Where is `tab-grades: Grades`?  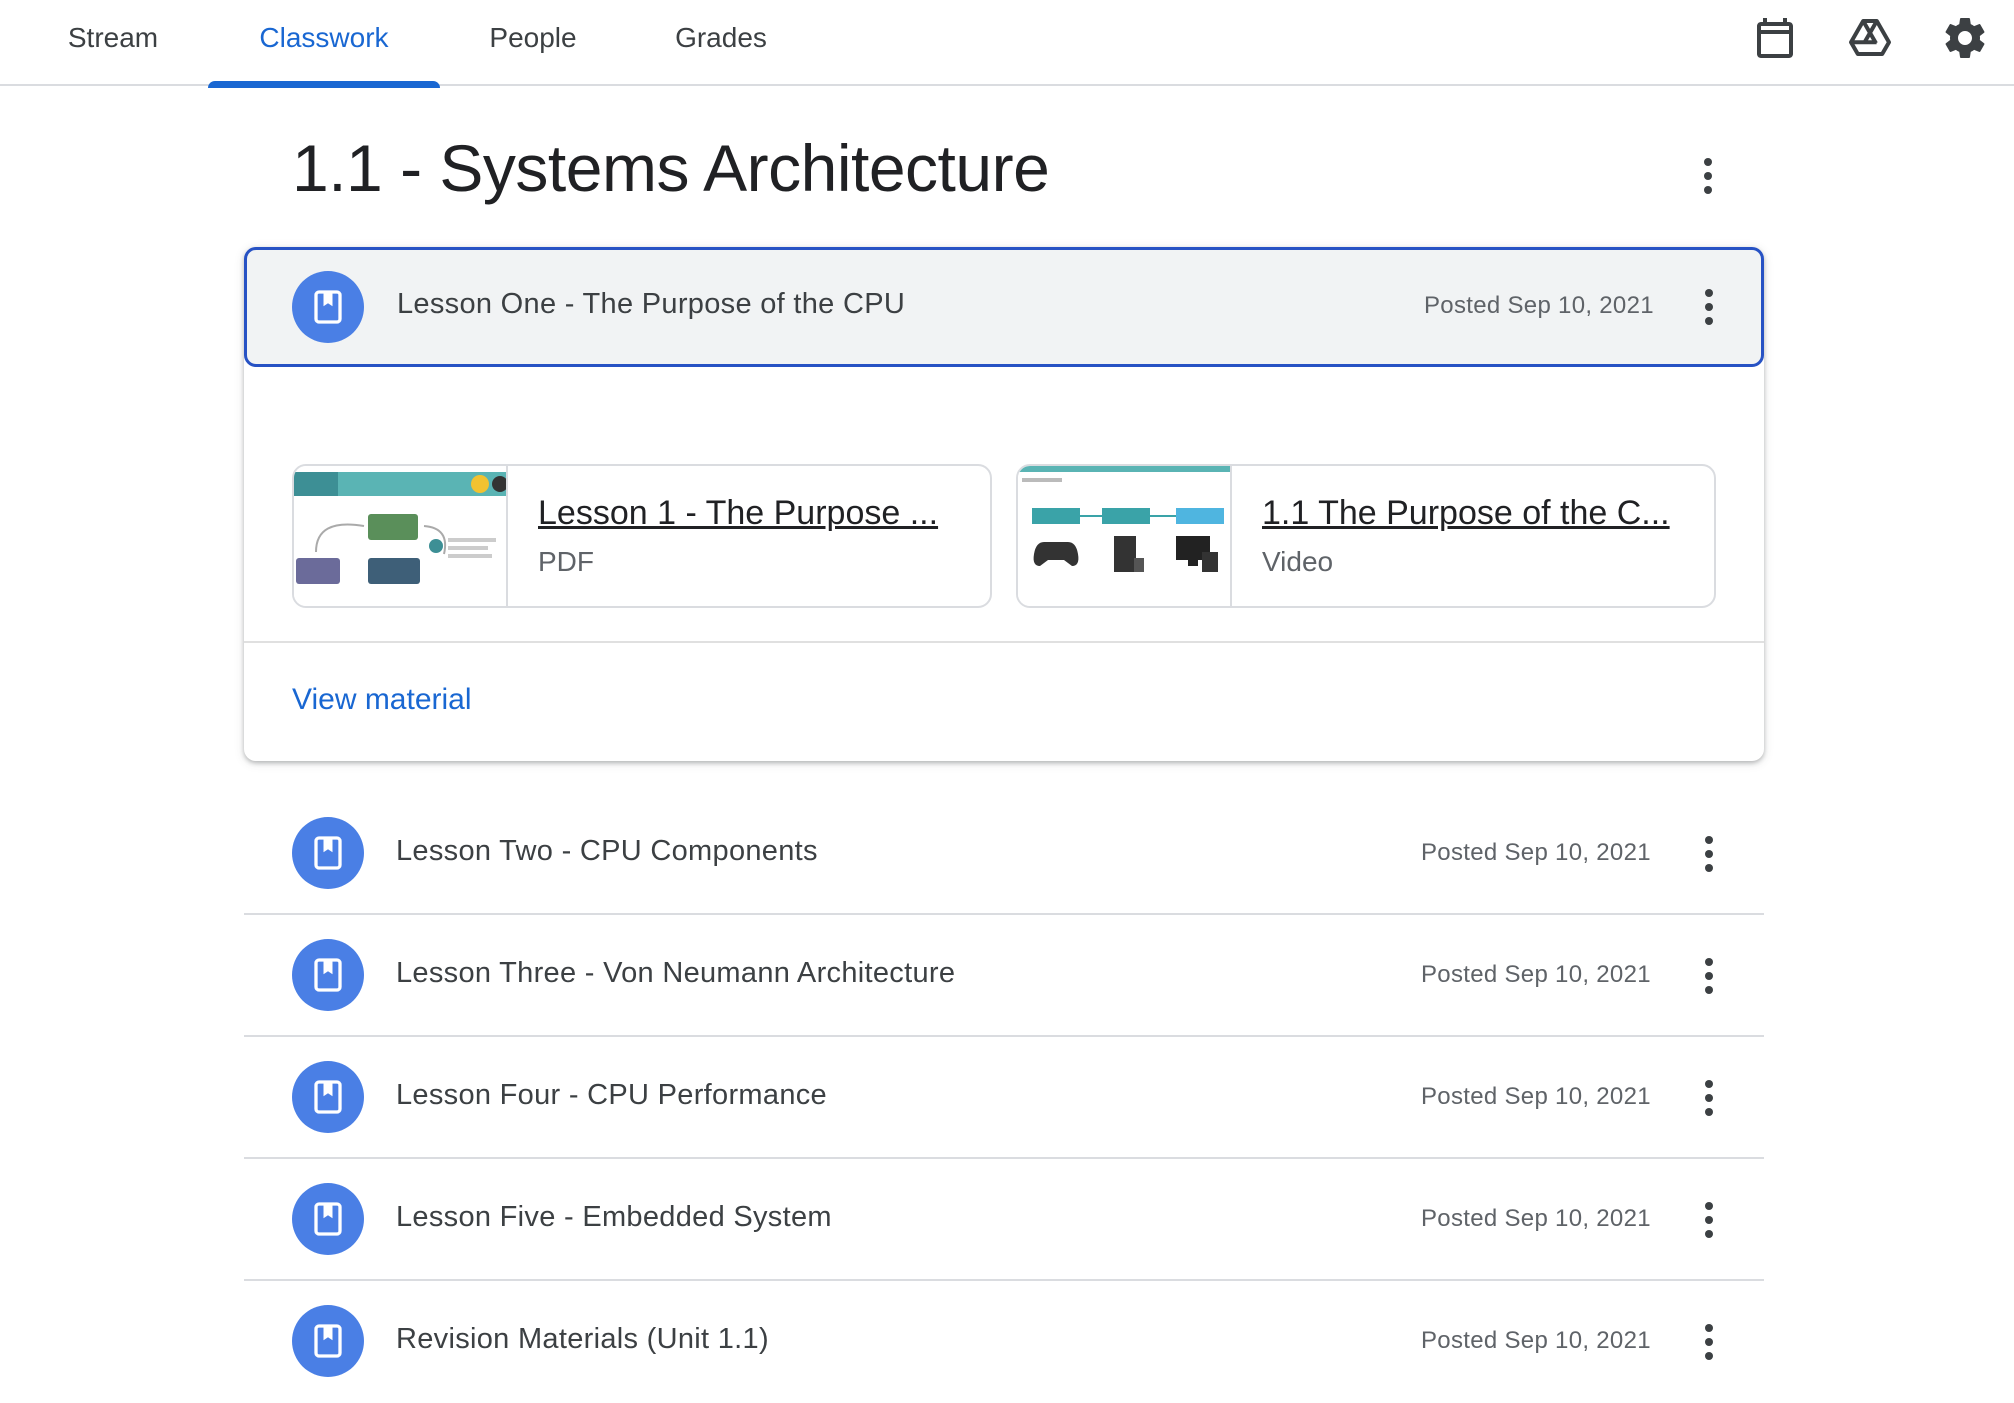
tab-grades: Grades is located at coordinates (721, 43).